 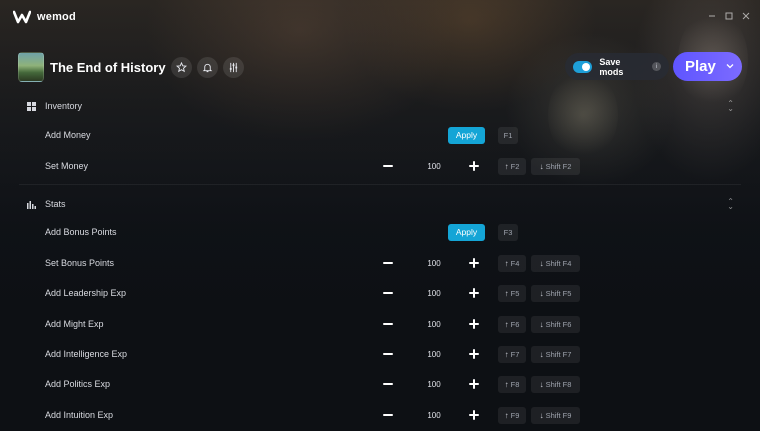 What do you see at coordinates (656, 66) in the screenshot?
I see `info-icon: i` at bounding box center [656, 66].